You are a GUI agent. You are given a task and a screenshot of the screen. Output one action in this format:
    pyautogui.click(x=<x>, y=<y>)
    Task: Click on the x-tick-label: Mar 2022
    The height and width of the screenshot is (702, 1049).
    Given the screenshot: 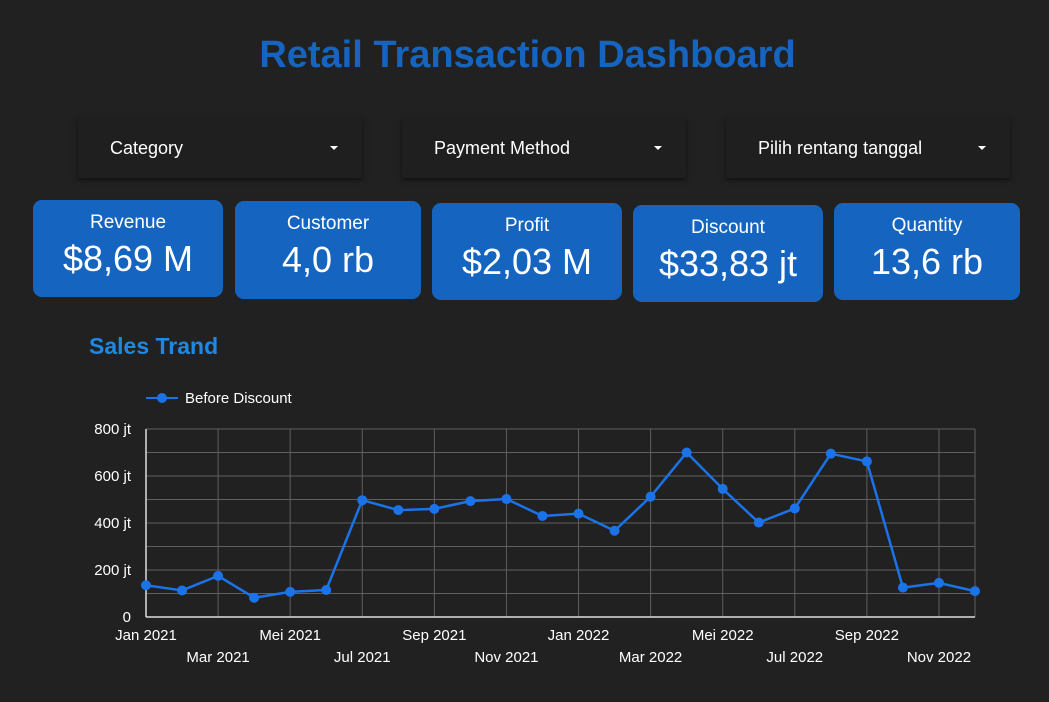 What is the action you would take?
    pyautogui.click(x=650, y=657)
    